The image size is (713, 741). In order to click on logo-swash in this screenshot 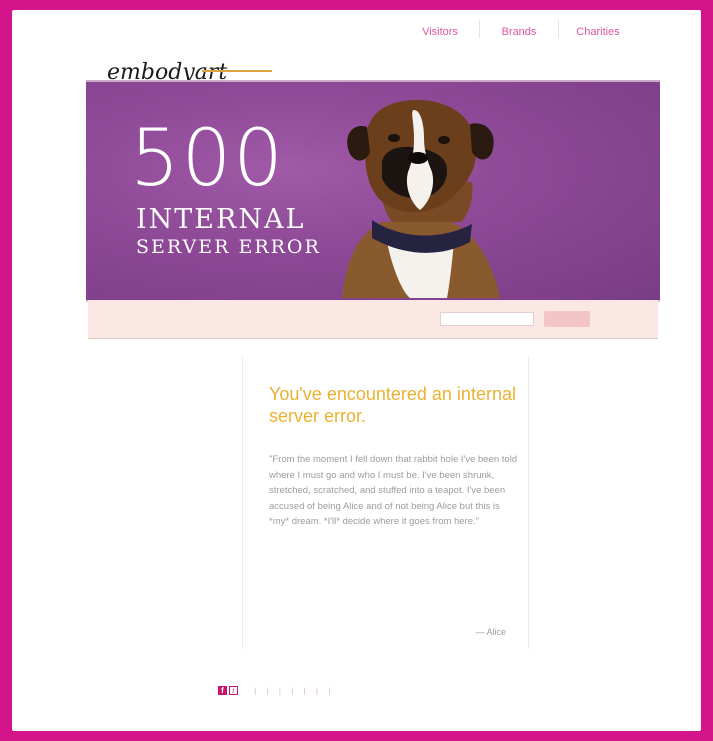, I will do `click(237, 71)`.